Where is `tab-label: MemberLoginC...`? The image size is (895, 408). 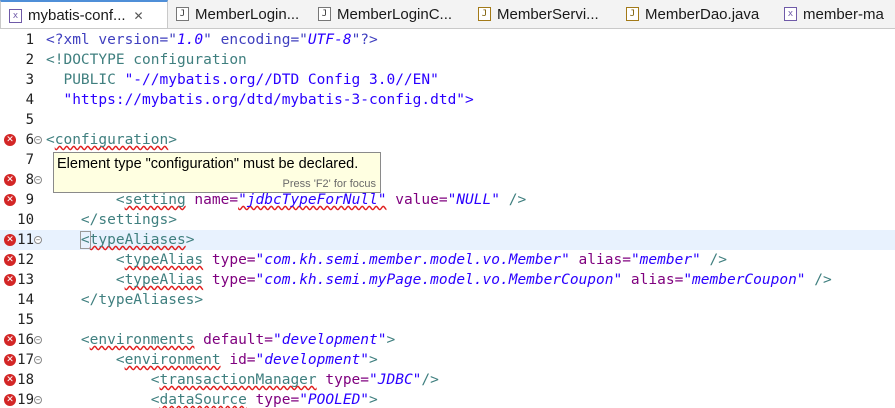
tab-label: MemberLoginC... is located at coordinates (395, 14).